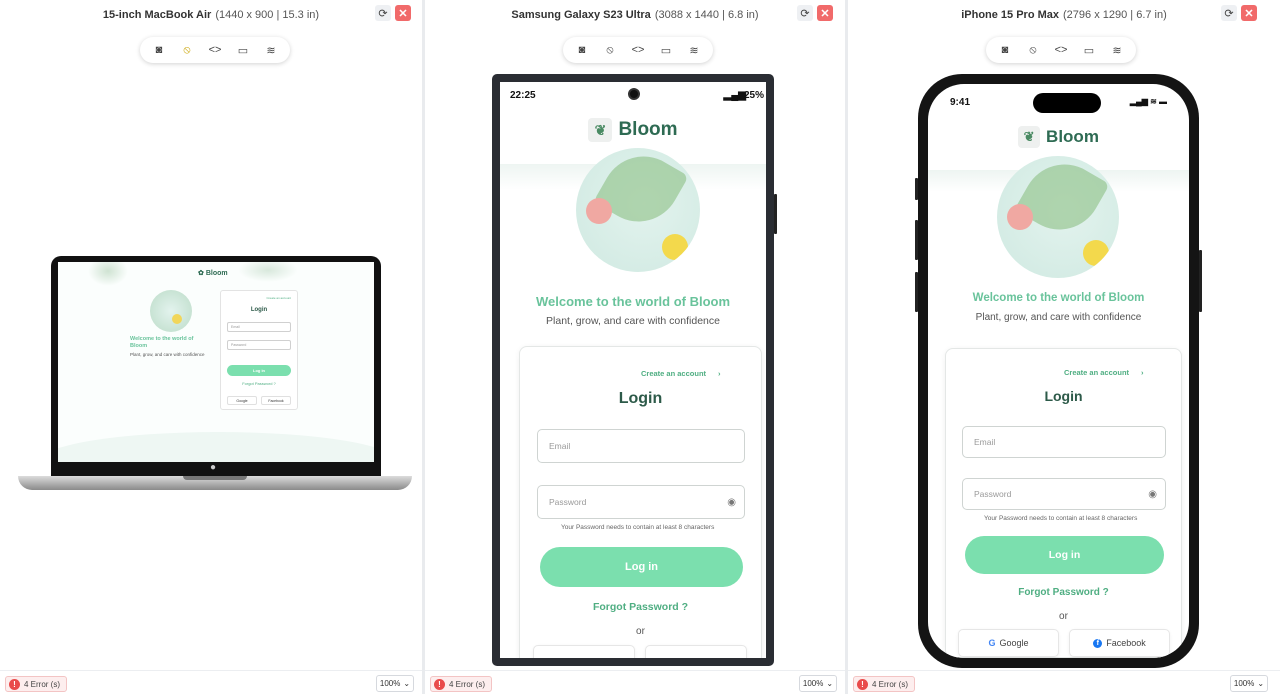 Image resolution: width=1280 pixels, height=694 pixels. I want to click on password-field: Password, so click(259, 345).